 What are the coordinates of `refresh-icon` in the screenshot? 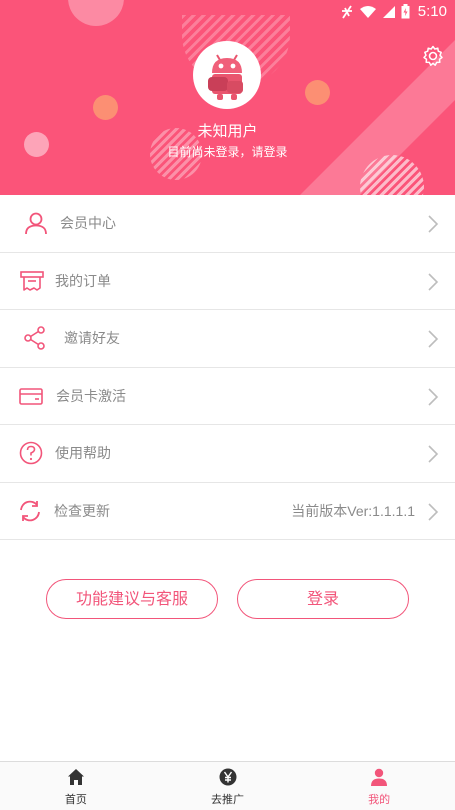 It's located at (30, 510).